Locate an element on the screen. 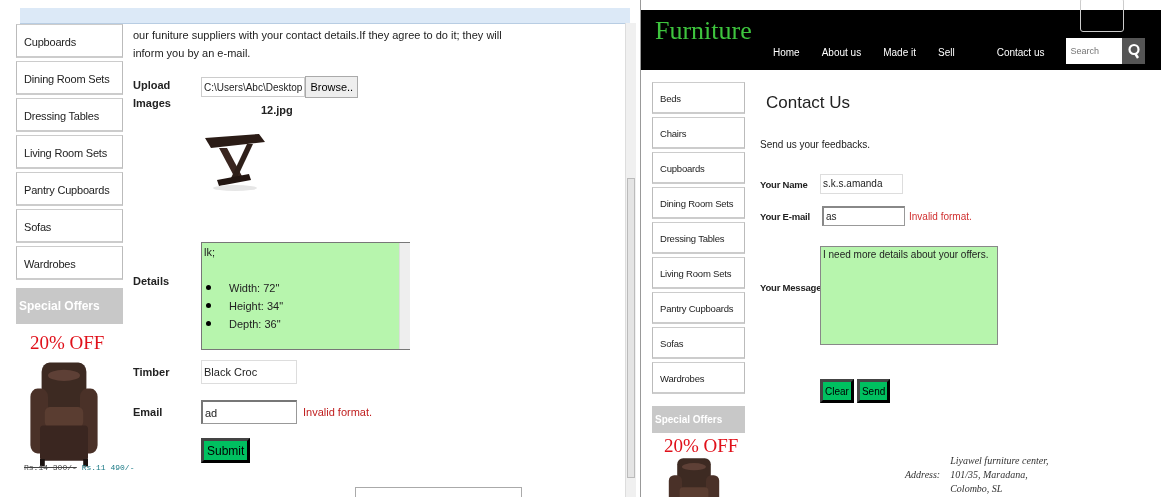 The image size is (1161, 497). email-field: ad is located at coordinates (249, 412).